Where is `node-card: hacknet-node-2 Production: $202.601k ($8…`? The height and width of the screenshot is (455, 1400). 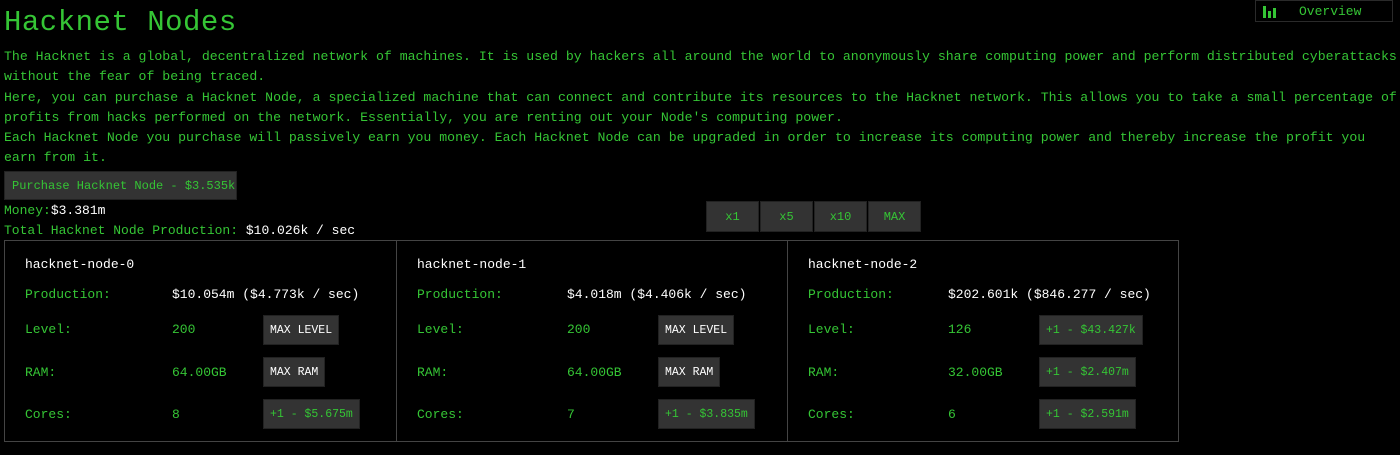 node-card: hacknet-node-2 Production: $202.601k ($8… is located at coordinates (982, 341).